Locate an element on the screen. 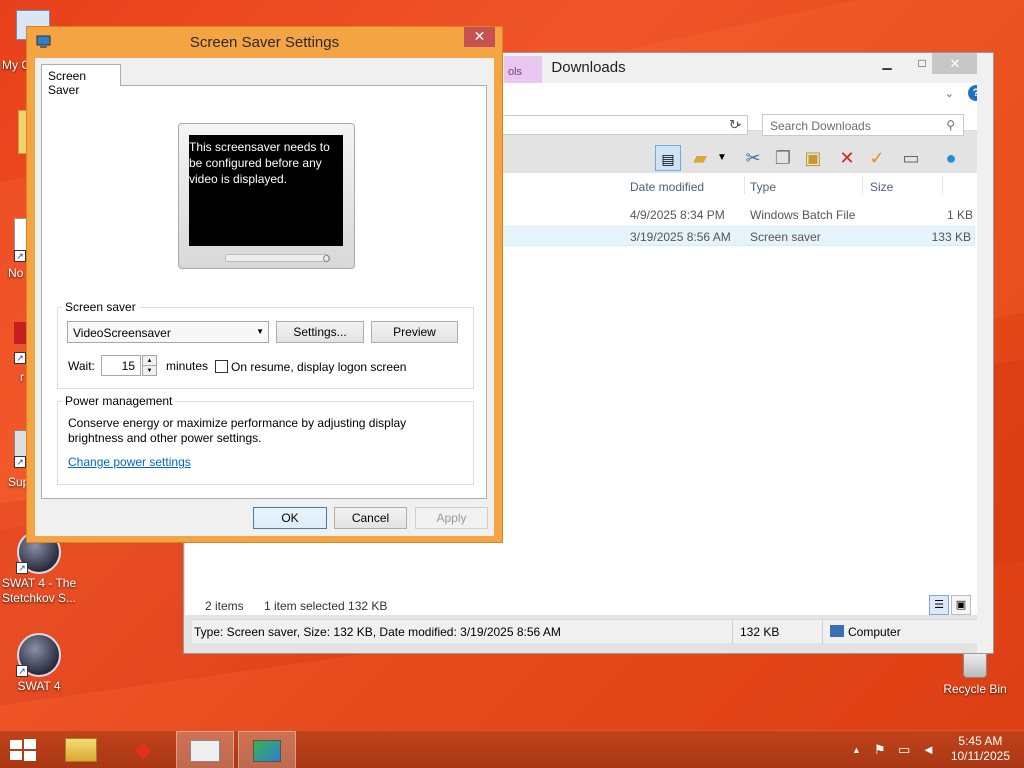 This screenshot has width=1024, height=768. folder-icon is located at coordinates (81, 750).